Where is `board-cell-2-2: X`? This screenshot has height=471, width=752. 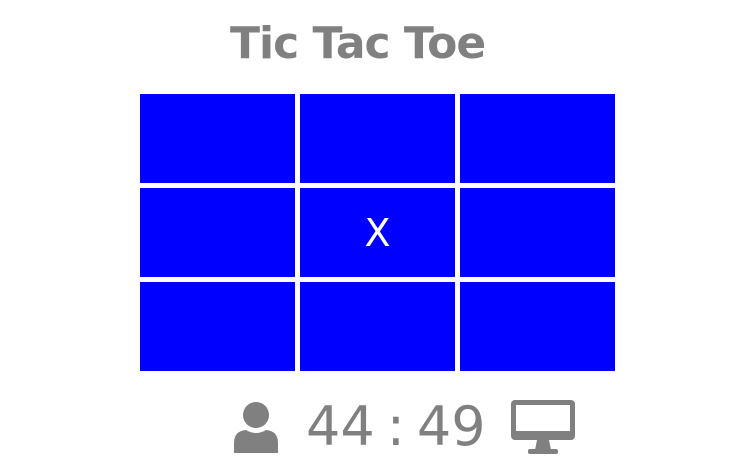 board-cell-2-2: X is located at coordinates (377, 232).